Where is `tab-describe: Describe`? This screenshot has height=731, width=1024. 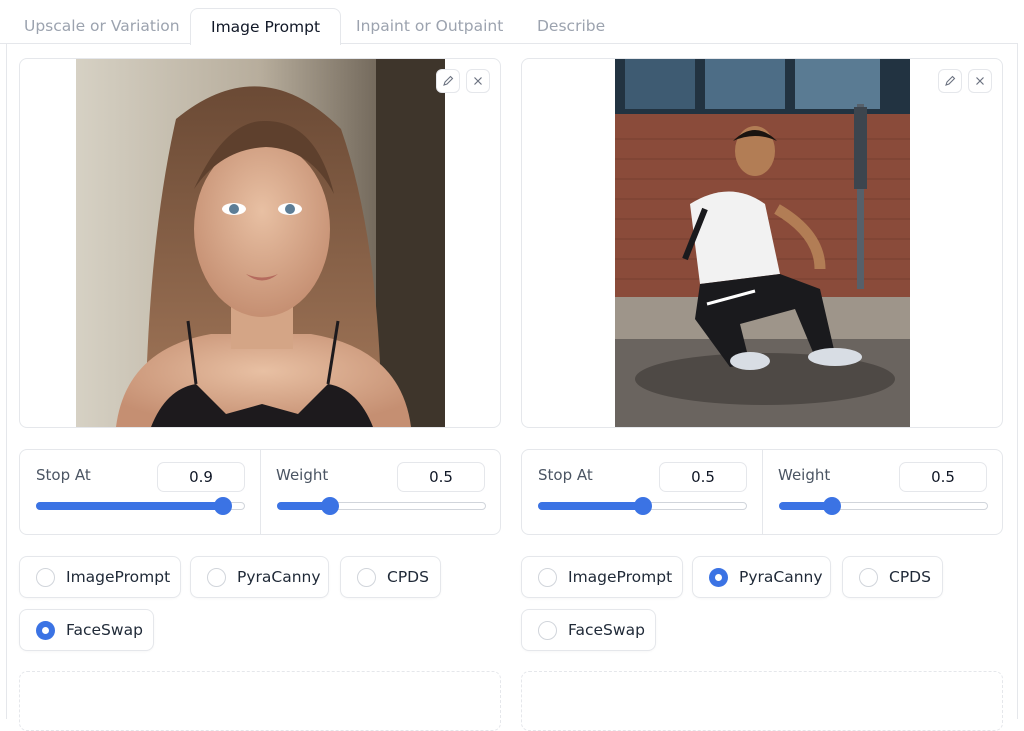 tab-describe: Describe is located at coordinates (571, 26).